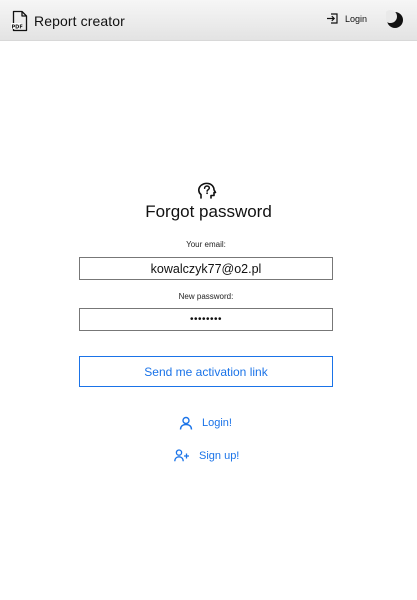  I want to click on theme-toggle-button, so click(396, 20).